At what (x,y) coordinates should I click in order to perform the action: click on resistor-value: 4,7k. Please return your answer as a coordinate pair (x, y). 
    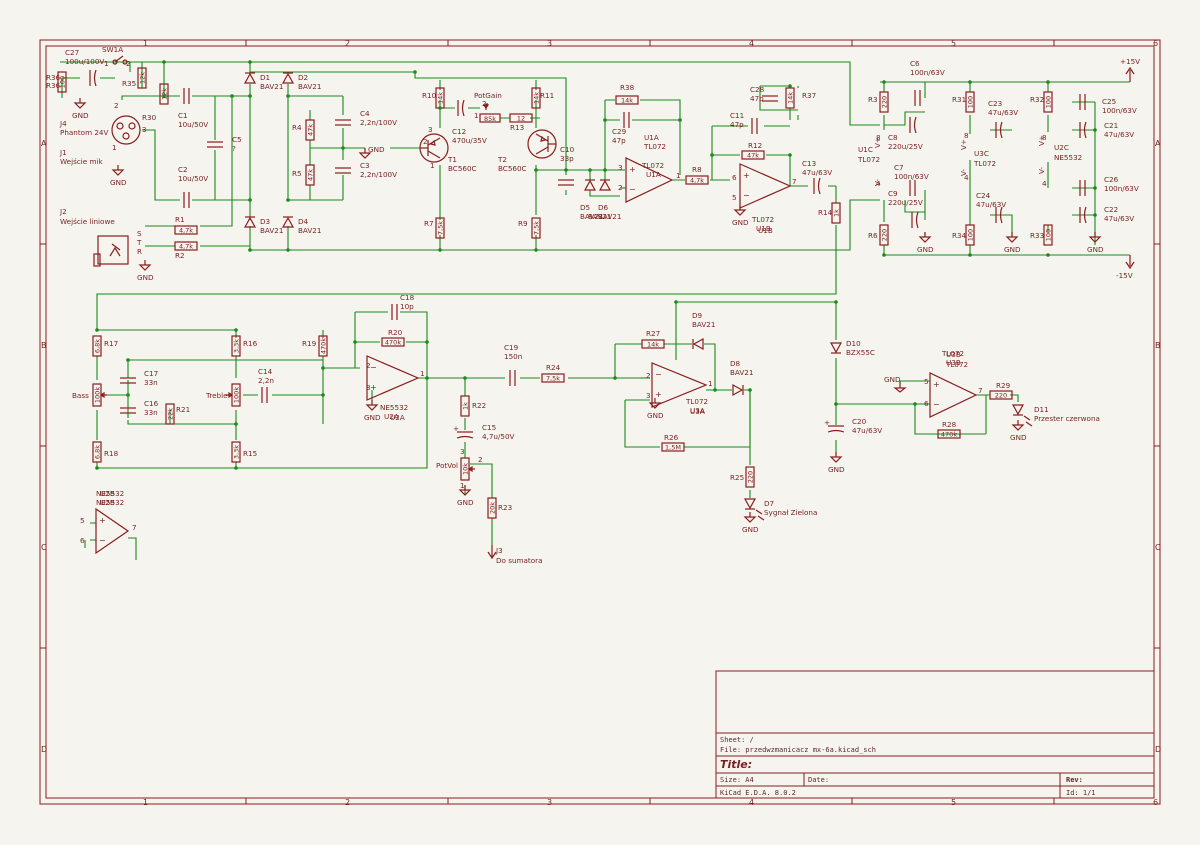
    Looking at the image, I should click on (186, 247).